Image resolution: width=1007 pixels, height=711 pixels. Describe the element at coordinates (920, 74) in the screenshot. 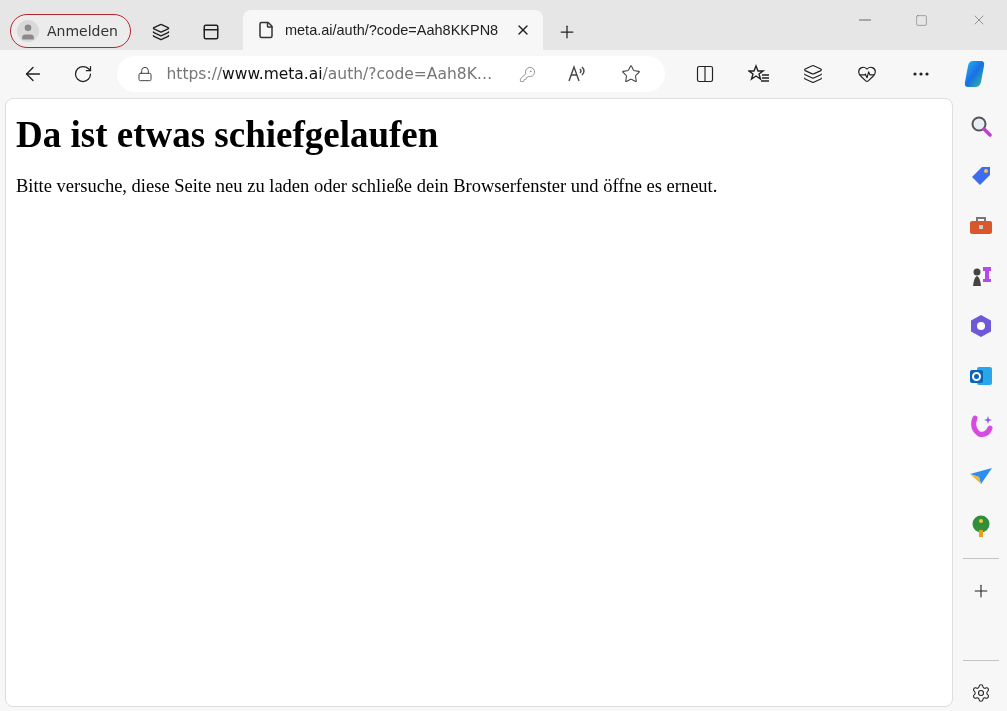

I see `more-icon` at that location.